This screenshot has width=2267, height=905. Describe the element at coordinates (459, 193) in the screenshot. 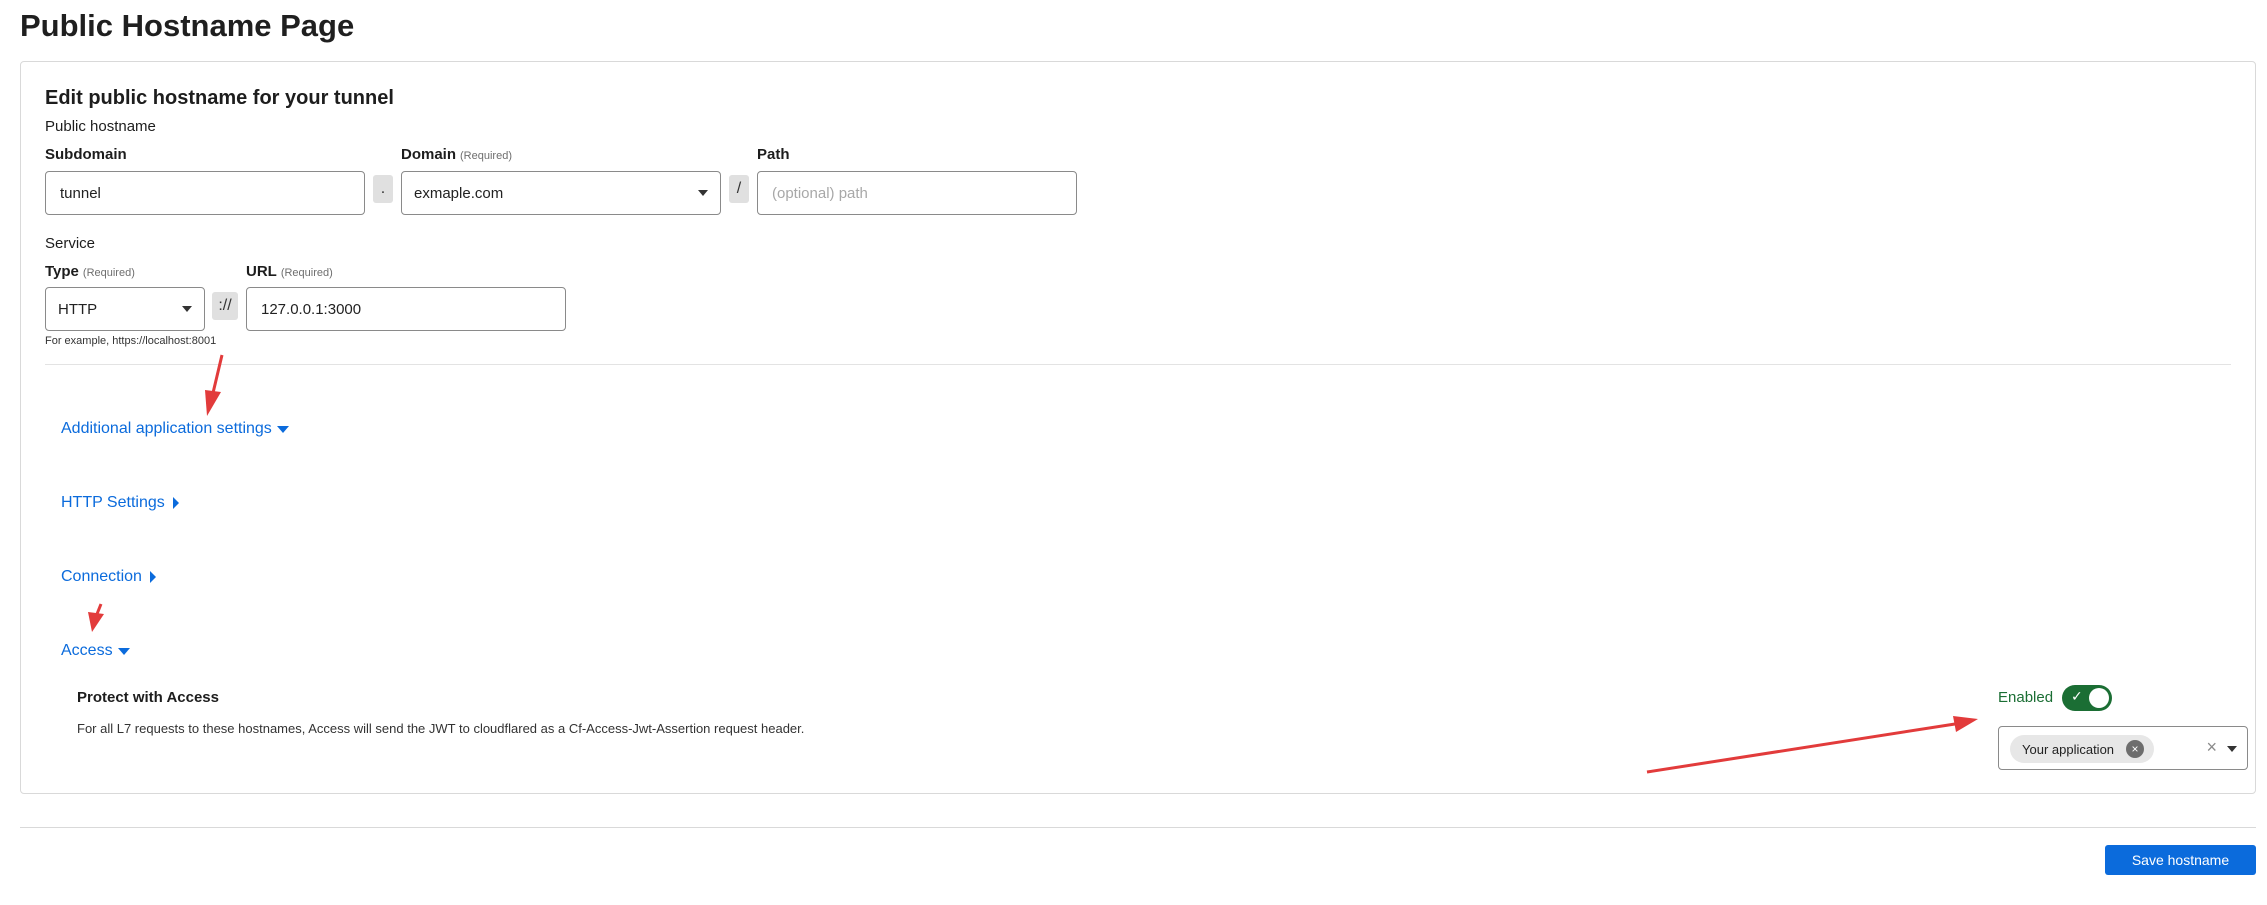

I see `domain-value: exmaple.com` at that location.